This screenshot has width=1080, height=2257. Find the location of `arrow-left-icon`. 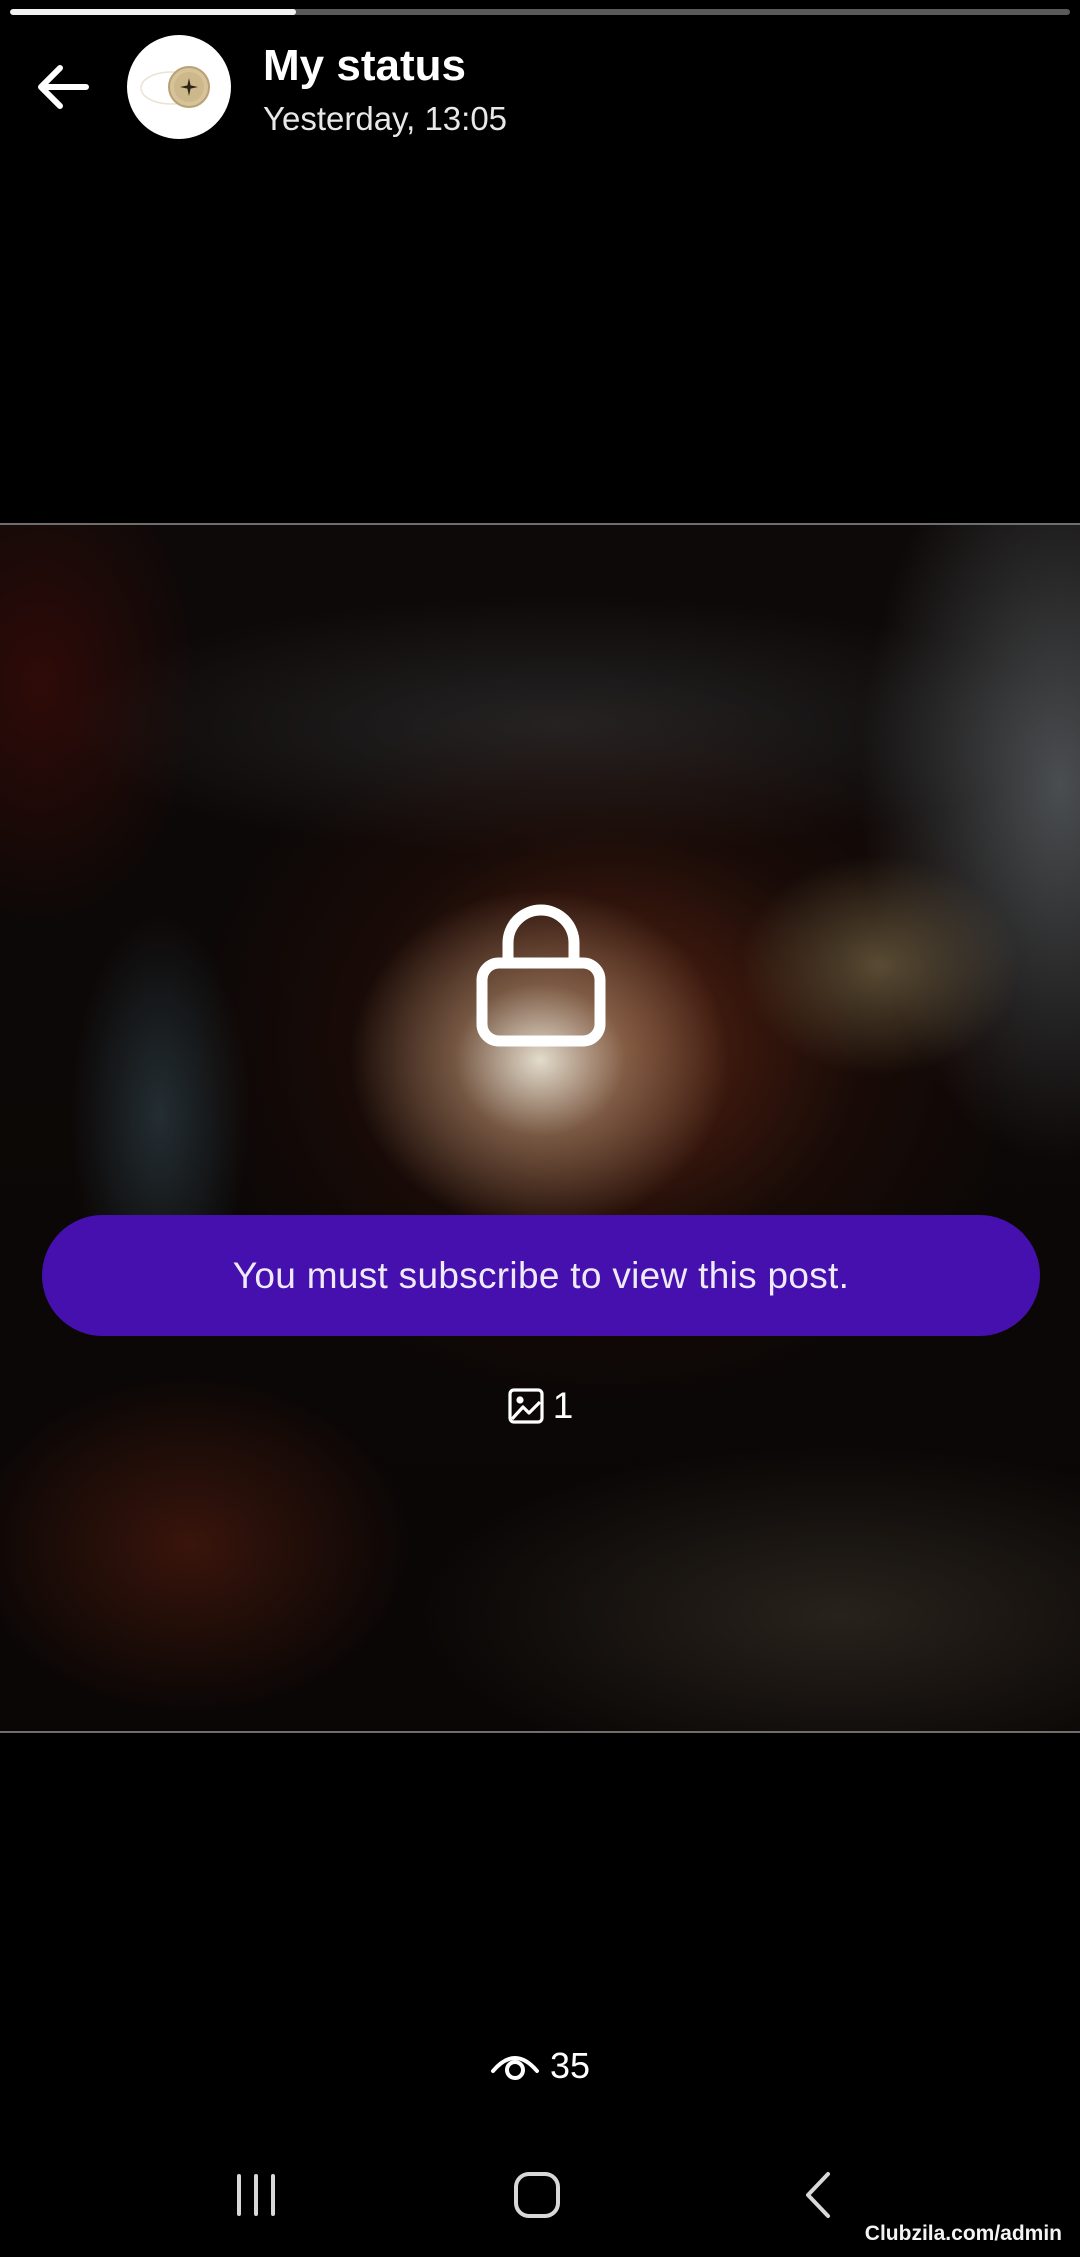

arrow-left-icon is located at coordinates (63, 87).